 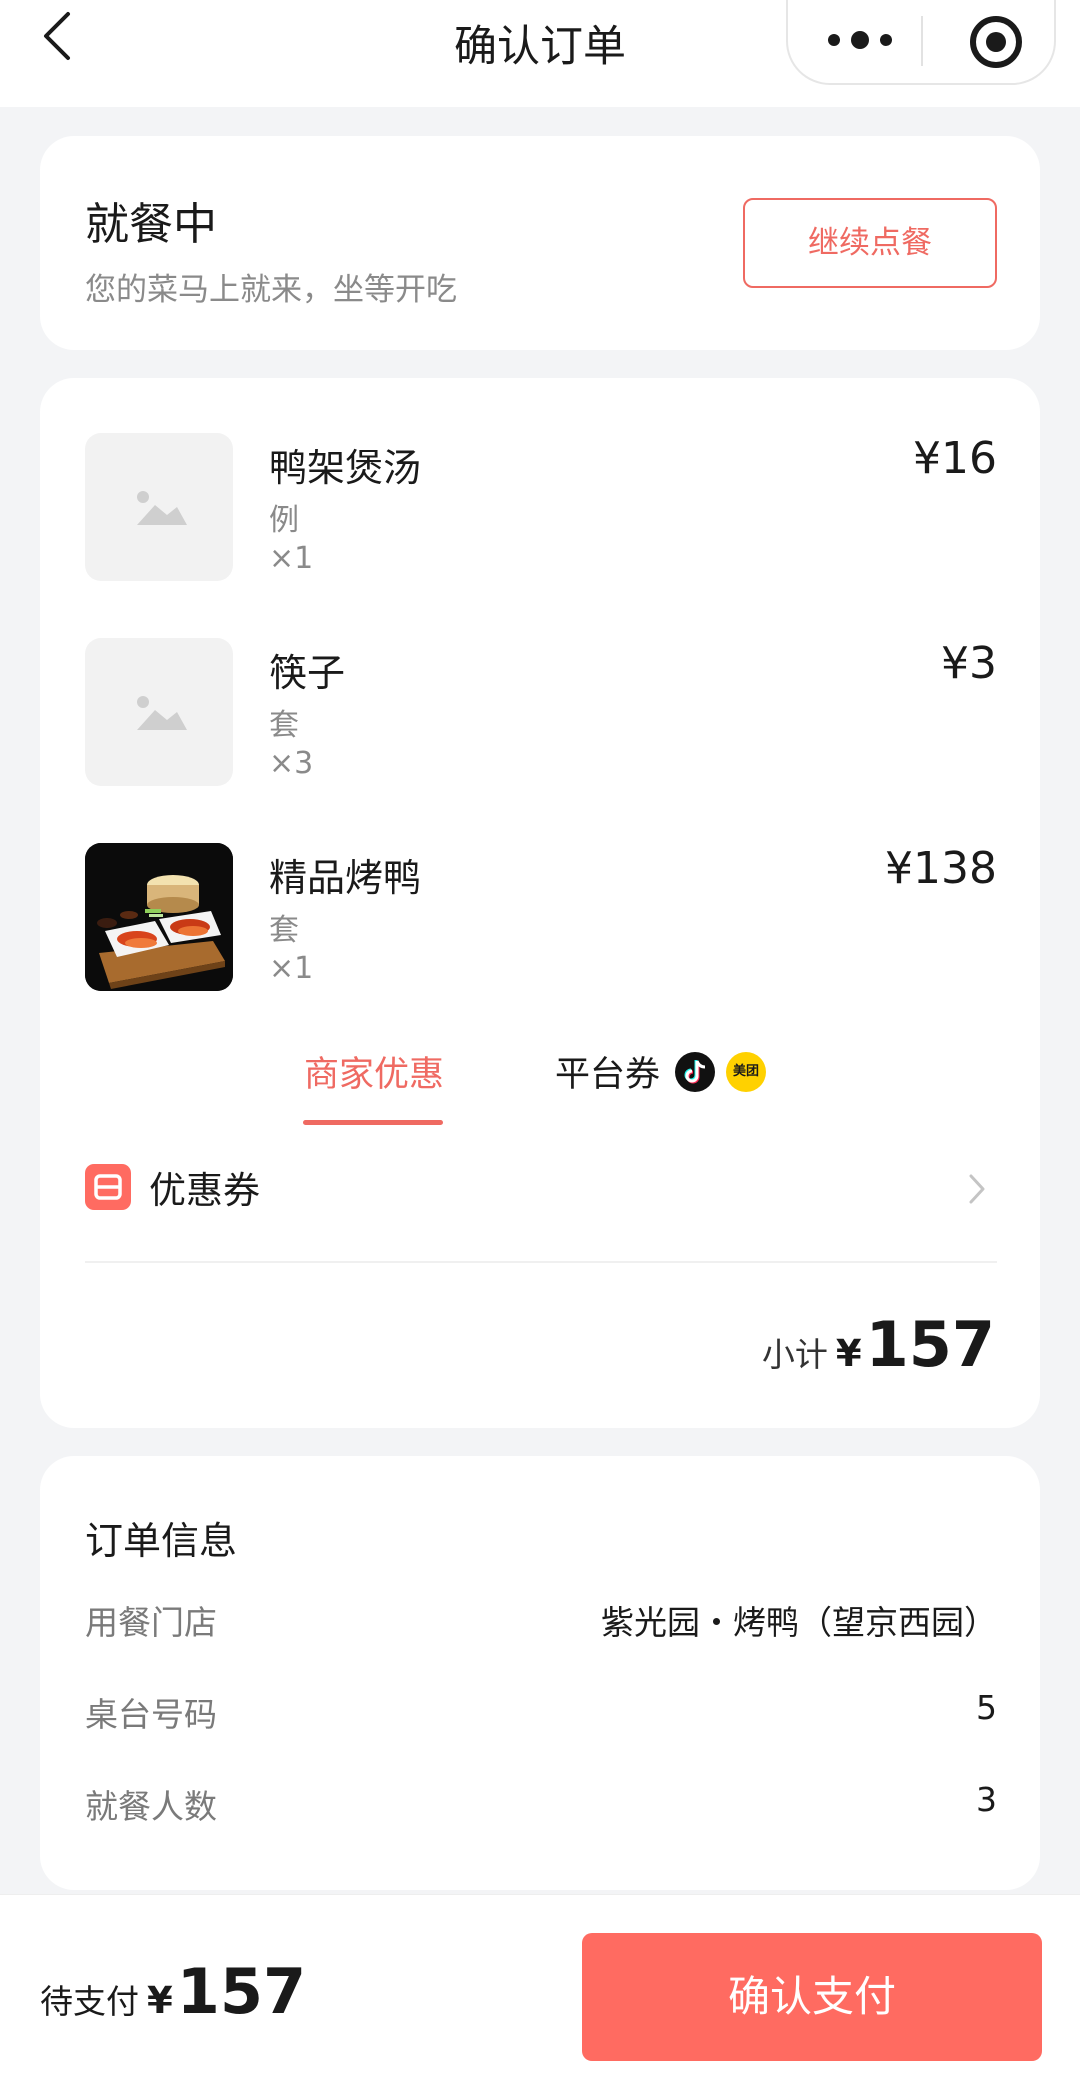 I want to click on pending-label: 待支付, so click(x=89, y=2001).